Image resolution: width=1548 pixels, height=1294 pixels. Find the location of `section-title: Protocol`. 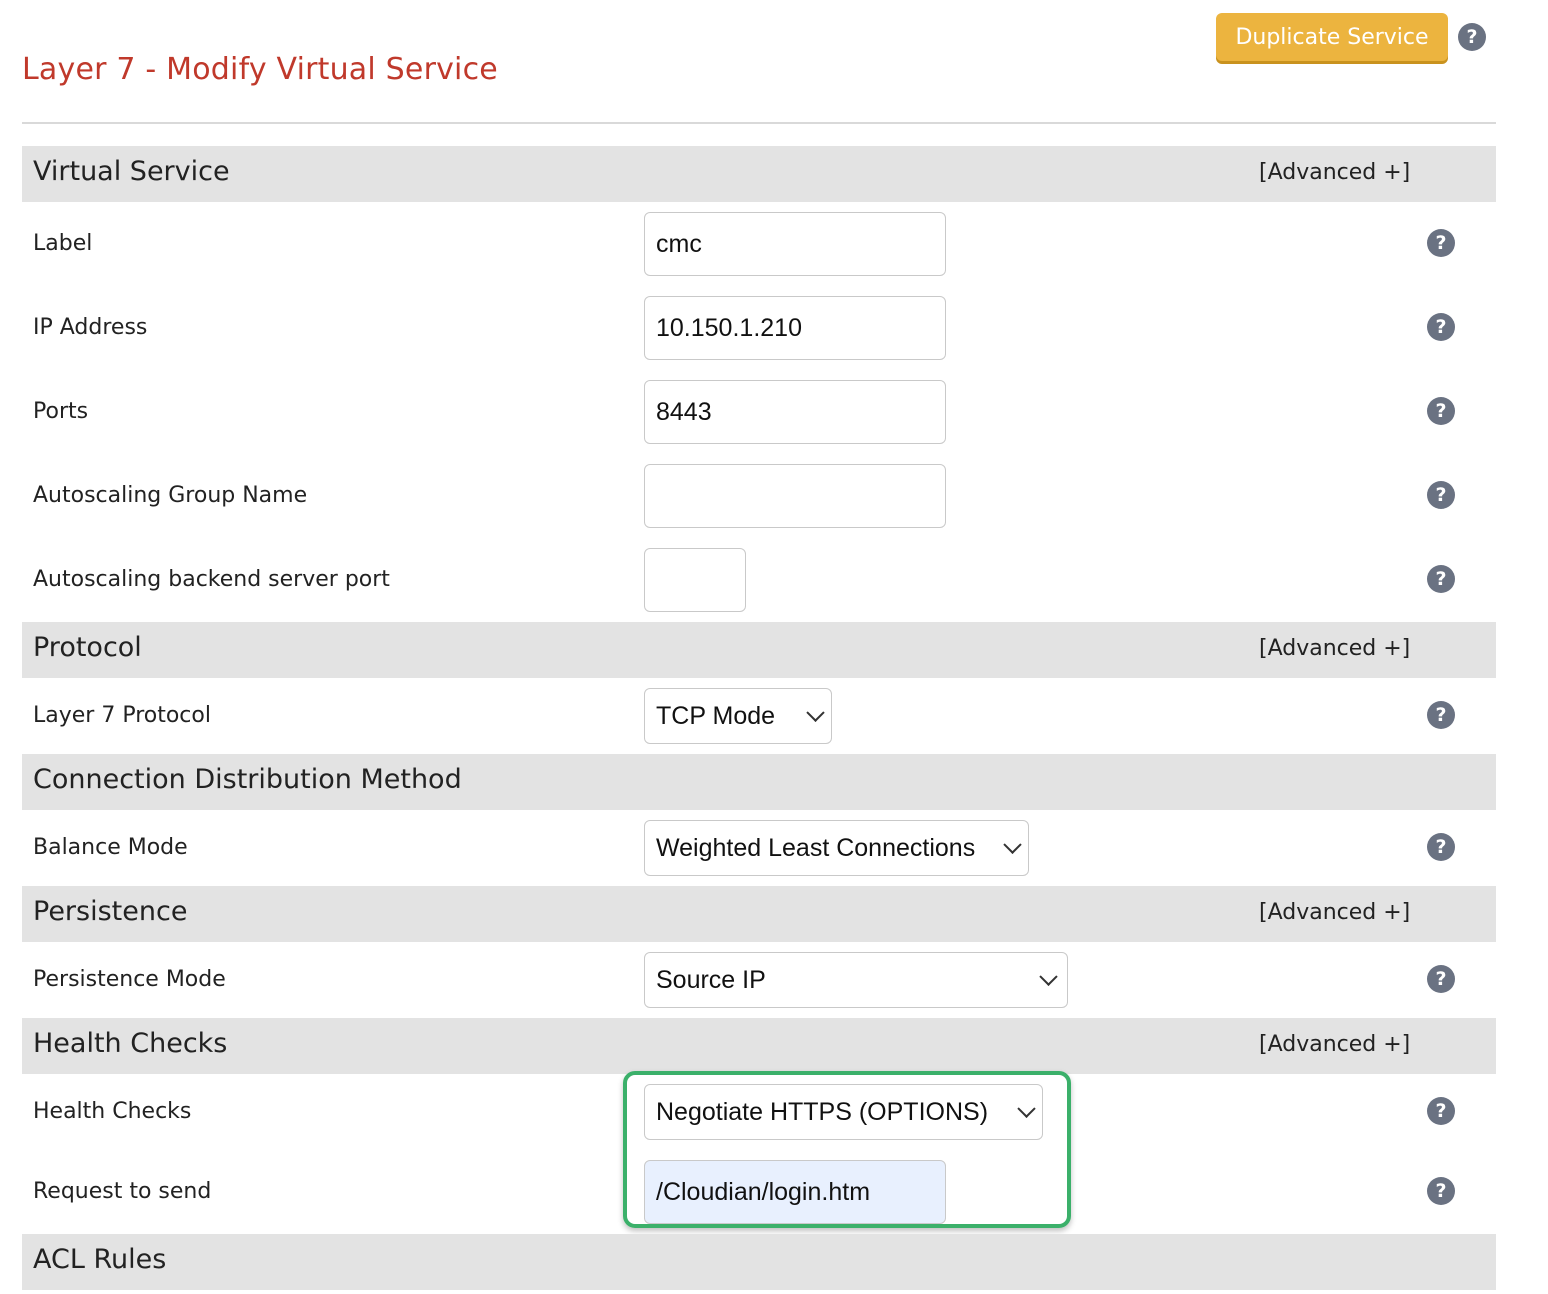

section-title: Protocol is located at coordinates (87, 647).